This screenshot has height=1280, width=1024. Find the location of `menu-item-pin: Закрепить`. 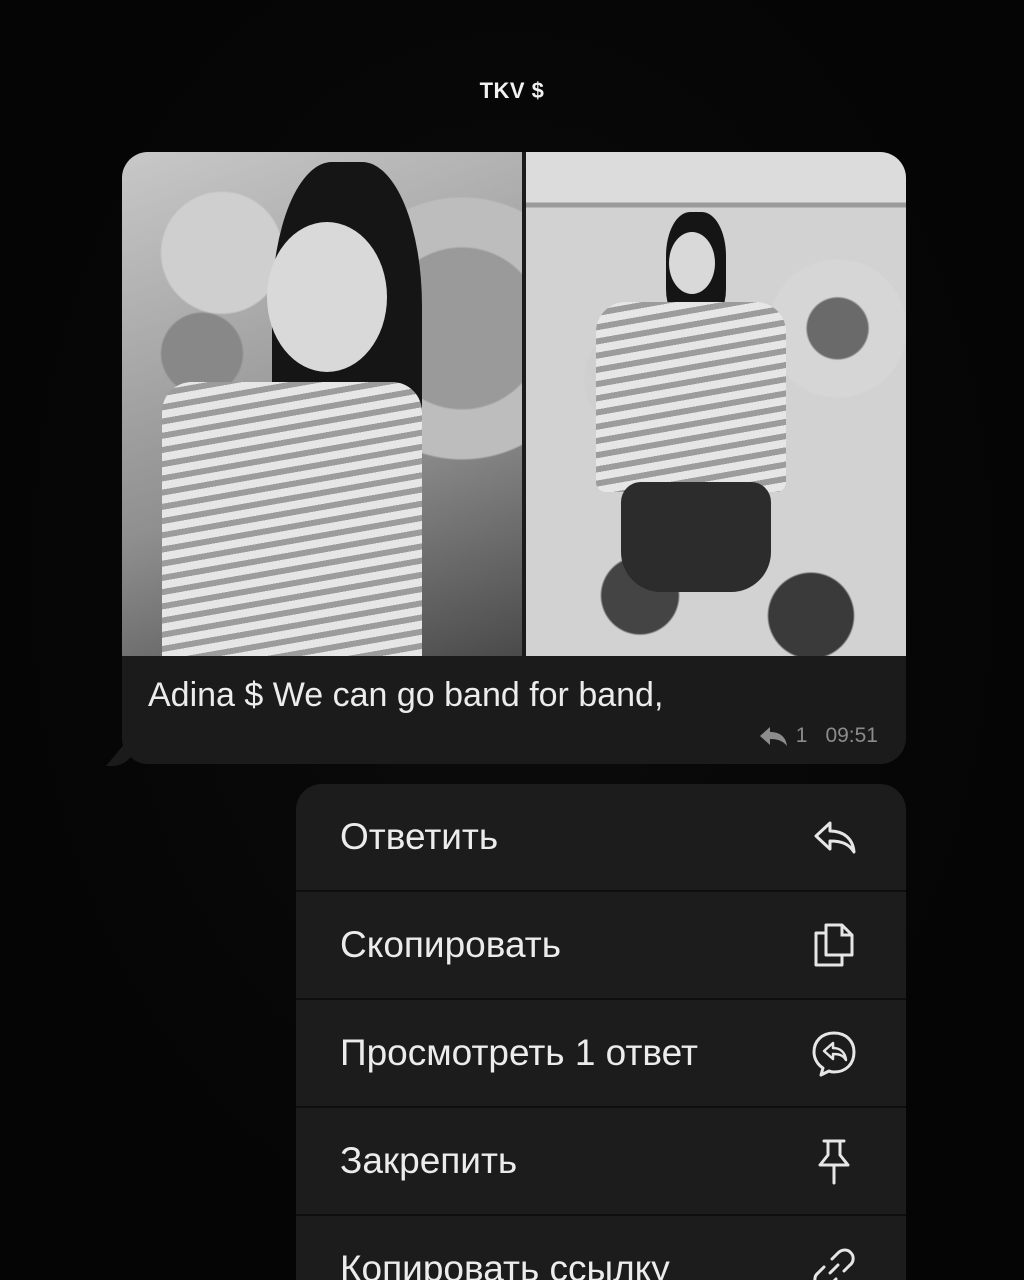

menu-item-pin: Закрепить is located at coordinates (601, 1162).